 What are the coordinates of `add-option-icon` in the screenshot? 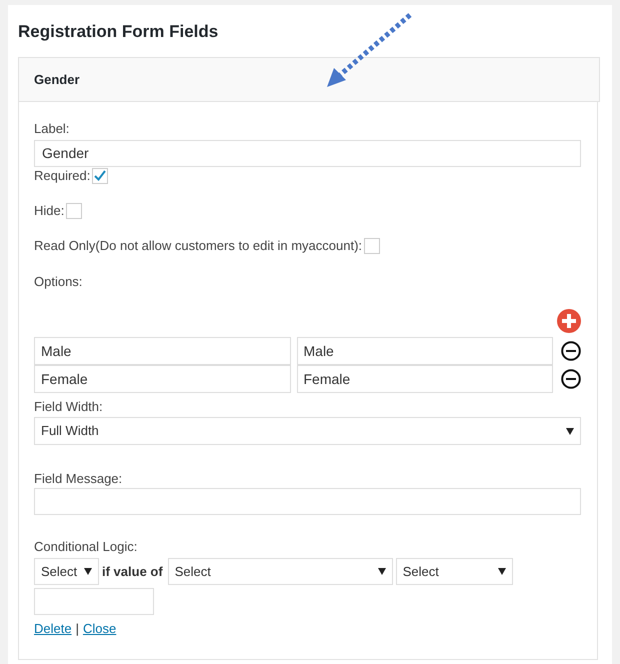 It's located at (569, 321).